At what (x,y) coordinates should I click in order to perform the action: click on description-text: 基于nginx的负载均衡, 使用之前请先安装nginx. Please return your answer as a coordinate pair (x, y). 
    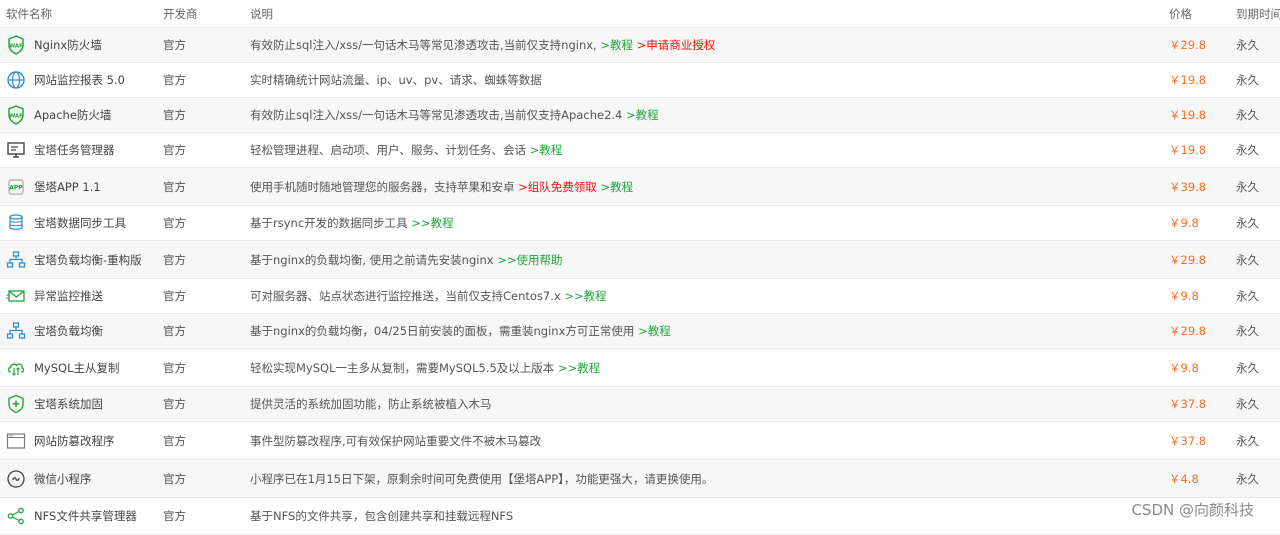
    Looking at the image, I should click on (372, 259).